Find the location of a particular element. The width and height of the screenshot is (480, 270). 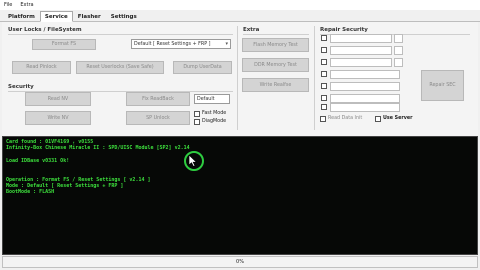

use-server-label: Use Server is located at coordinates (398, 118).